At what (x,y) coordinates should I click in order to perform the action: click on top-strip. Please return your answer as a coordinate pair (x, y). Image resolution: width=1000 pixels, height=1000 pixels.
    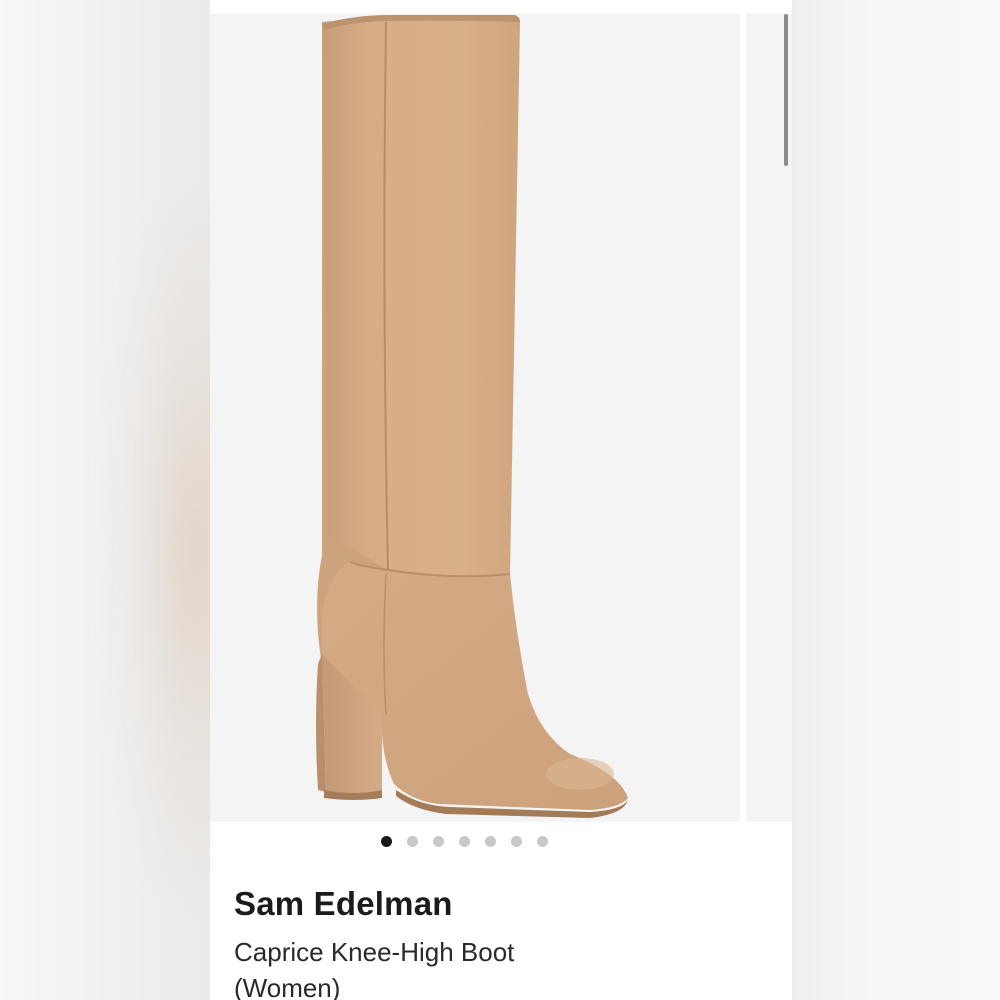
    Looking at the image, I should click on (501, 7).